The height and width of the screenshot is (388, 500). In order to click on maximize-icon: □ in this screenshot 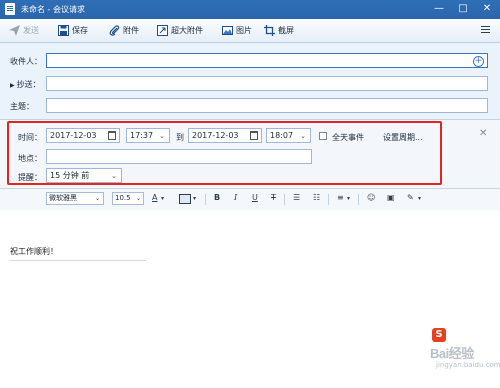, I will do `click(463, 9)`.